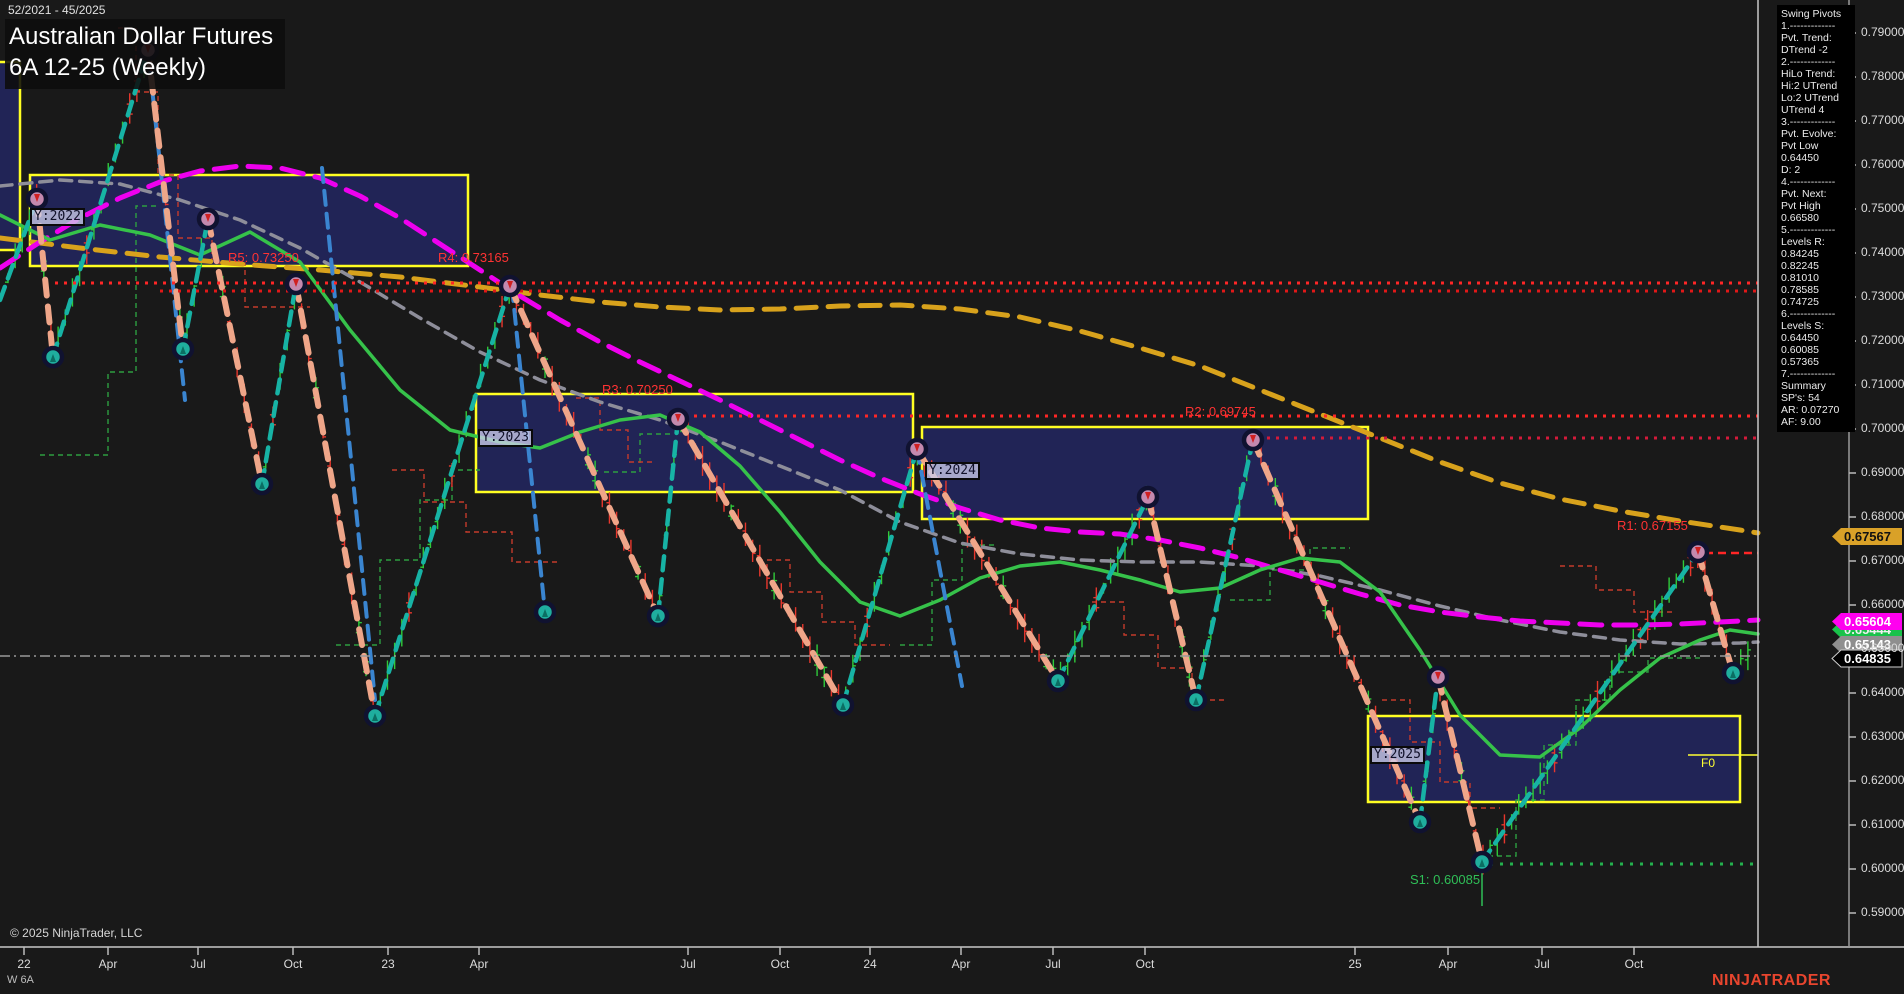 The height and width of the screenshot is (994, 1904). What do you see at coordinates (1800, 290) in the screenshot?
I see `panel-line: 0.78585` at bounding box center [1800, 290].